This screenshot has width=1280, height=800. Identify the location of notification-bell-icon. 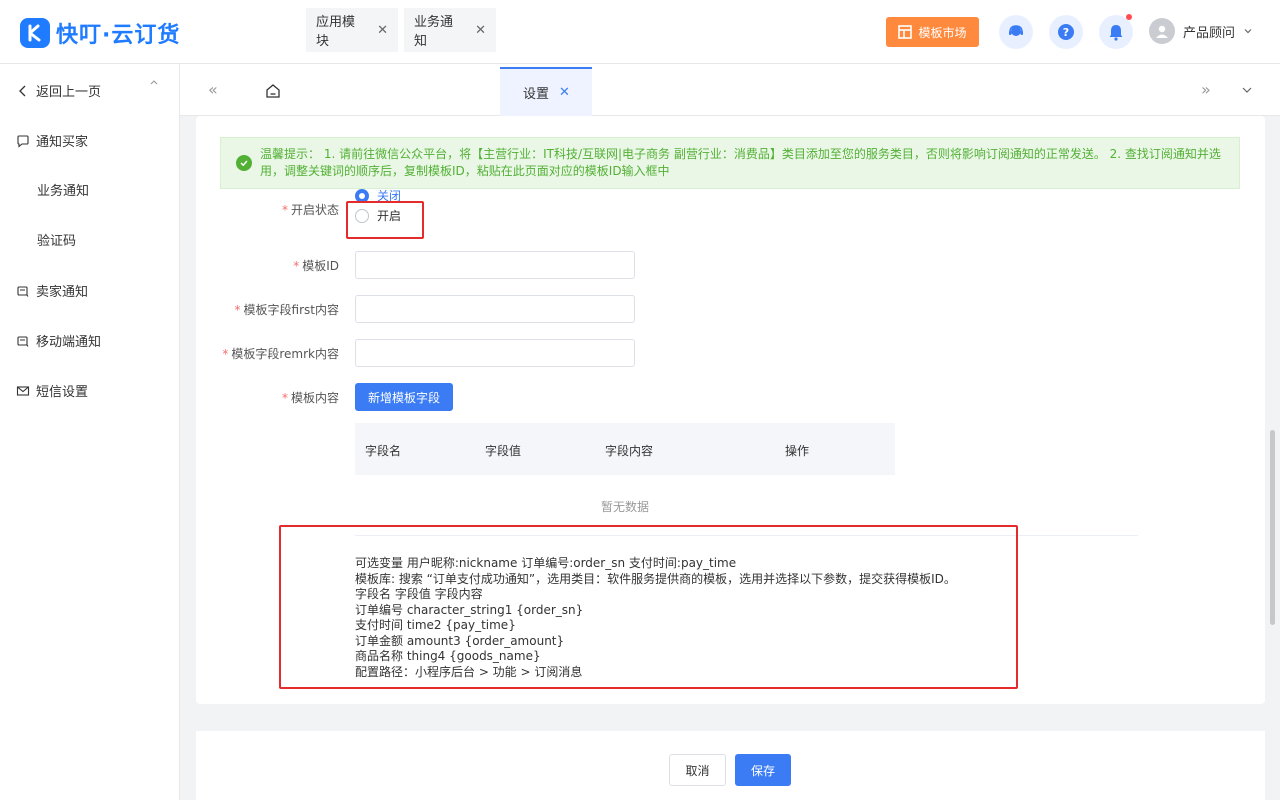
(1116, 31).